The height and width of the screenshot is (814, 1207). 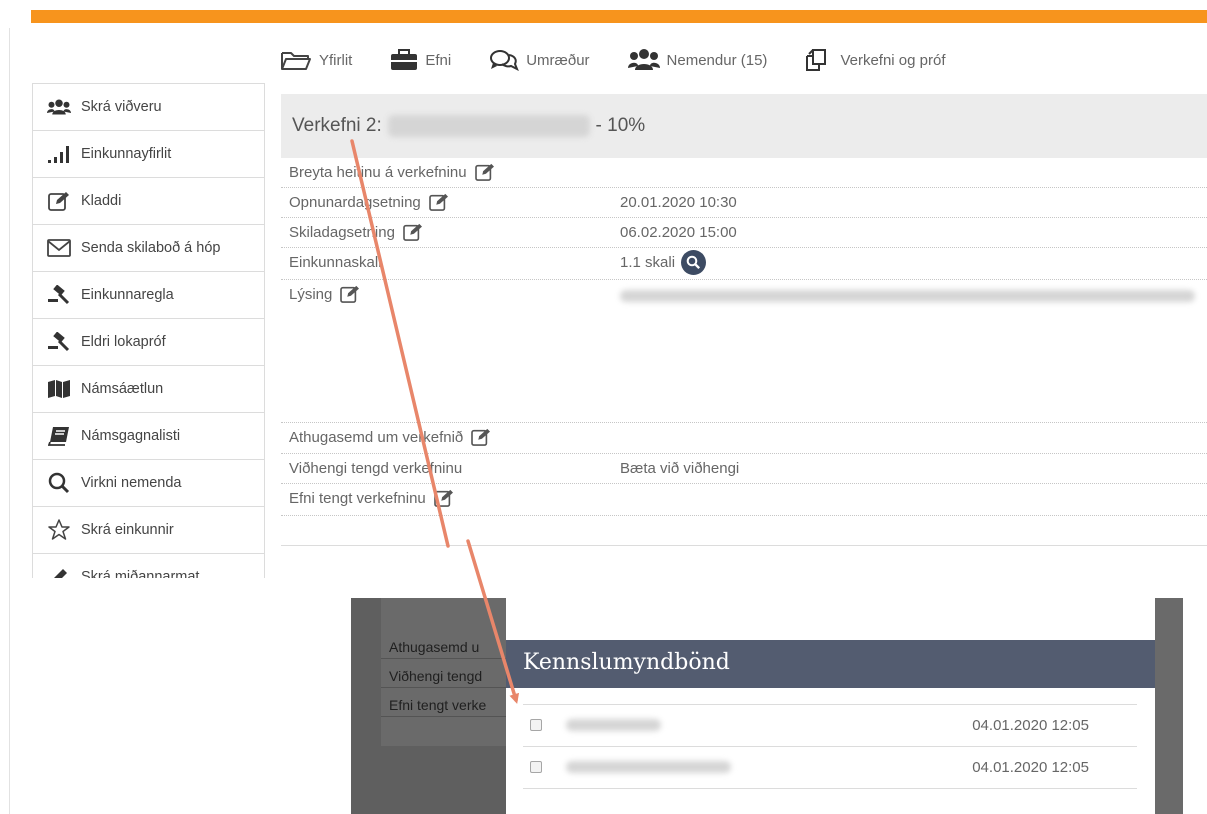 What do you see at coordinates (678, 202) in the screenshot?
I see `open-date-value: 20.01.2020 10:30` at bounding box center [678, 202].